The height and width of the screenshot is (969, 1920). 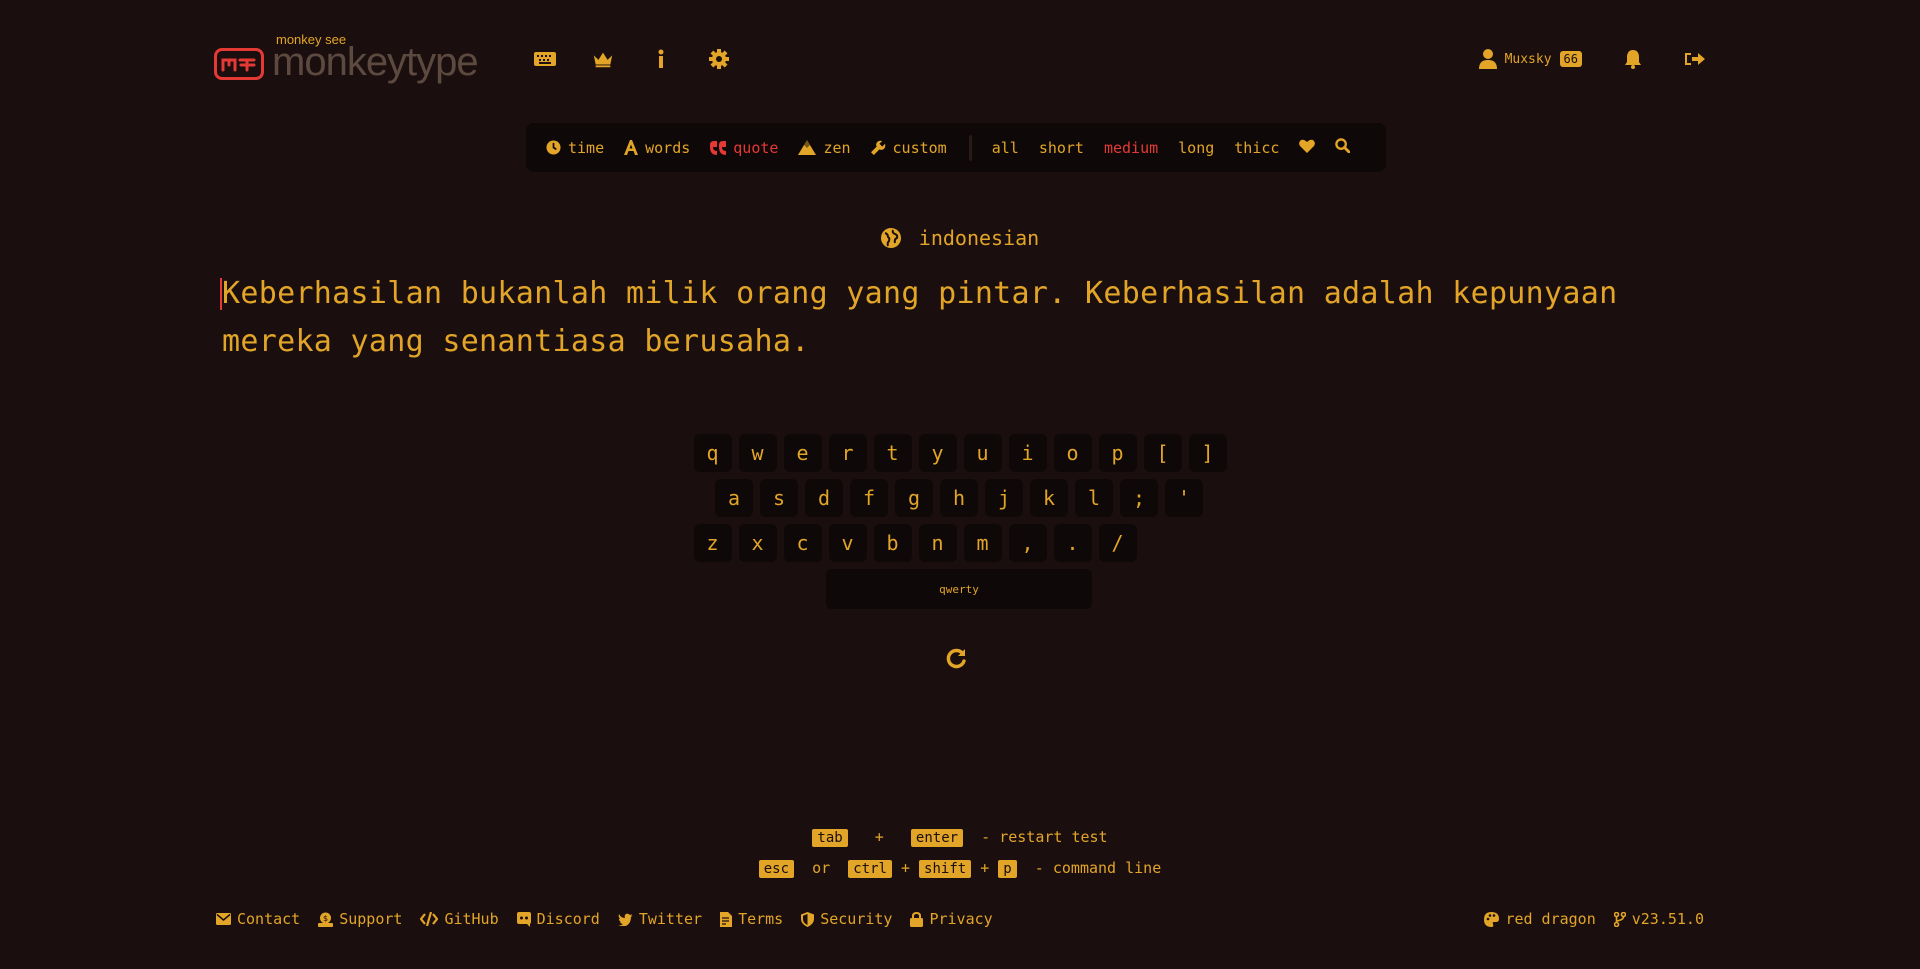 What do you see at coordinates (937, 838) in the screenshot?
I see `kbd-enter: enter` at bounding box center [937, 838].